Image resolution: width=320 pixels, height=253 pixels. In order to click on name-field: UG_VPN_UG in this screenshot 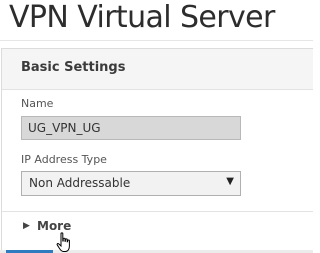, I will do `click(131, 128)`.